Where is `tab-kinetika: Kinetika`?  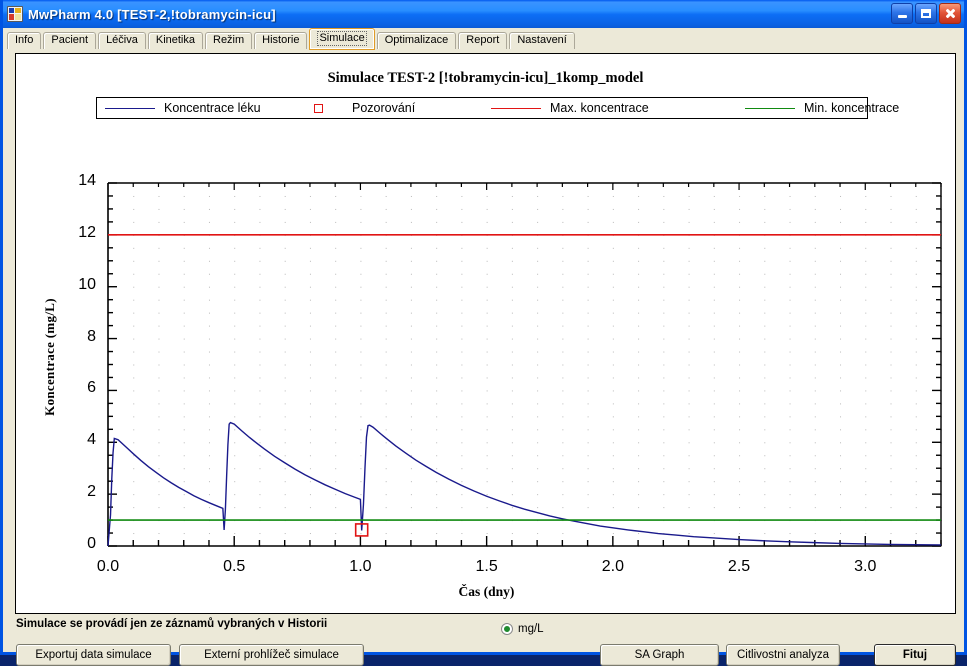
tab-kinetika: Kinetika is located at coordinates (175, 40).